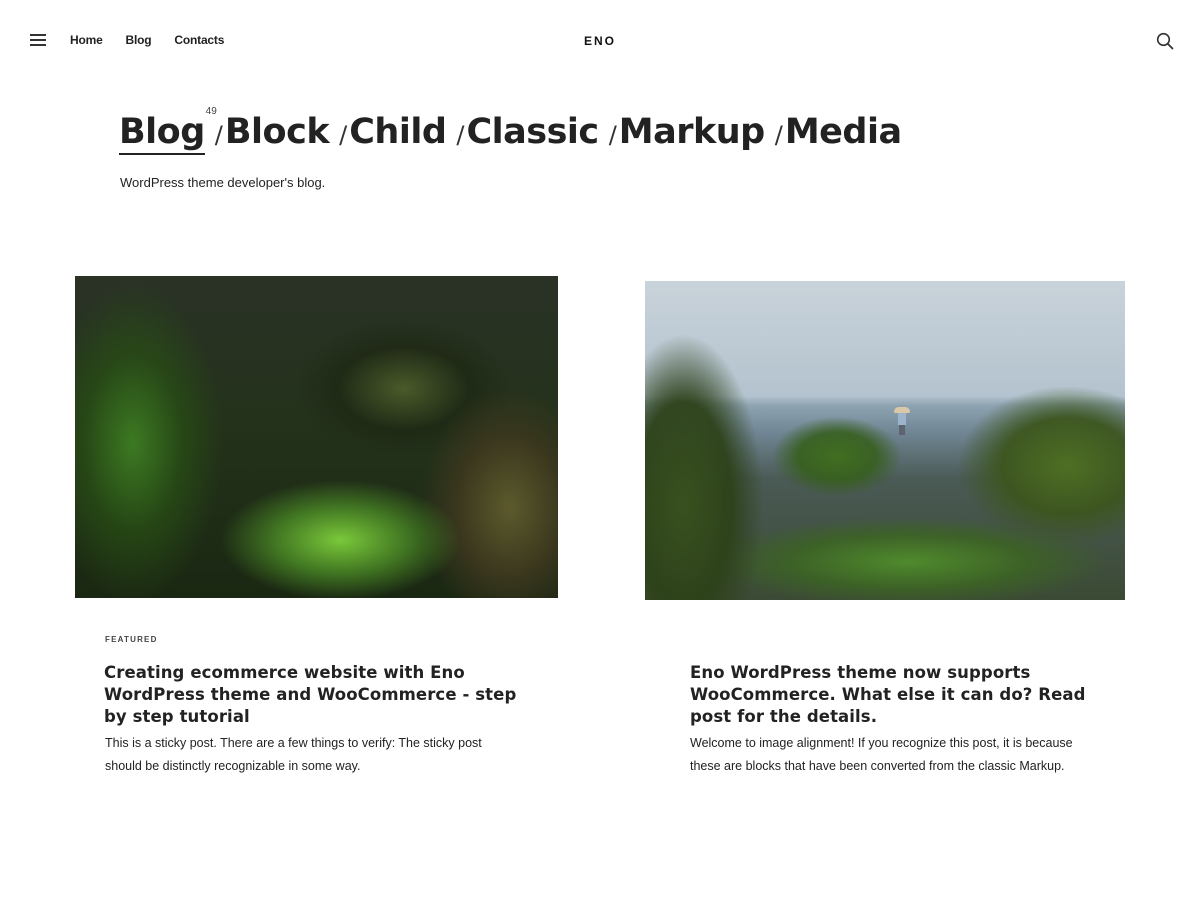 The width and height of the screenshot is (1200, 900). I want to click on nav-home-link: Home, so click(86, 40).